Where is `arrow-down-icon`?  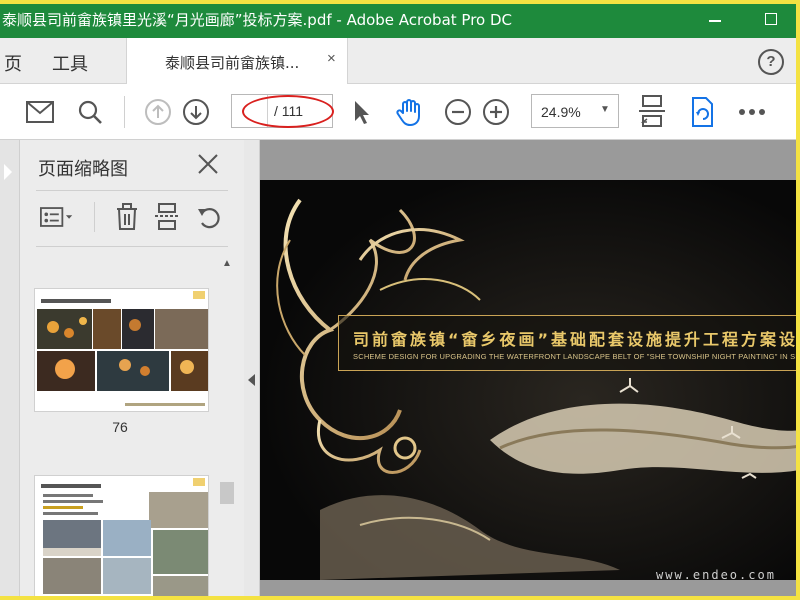 arrow-down-icon is located at coordinates (196, 112).